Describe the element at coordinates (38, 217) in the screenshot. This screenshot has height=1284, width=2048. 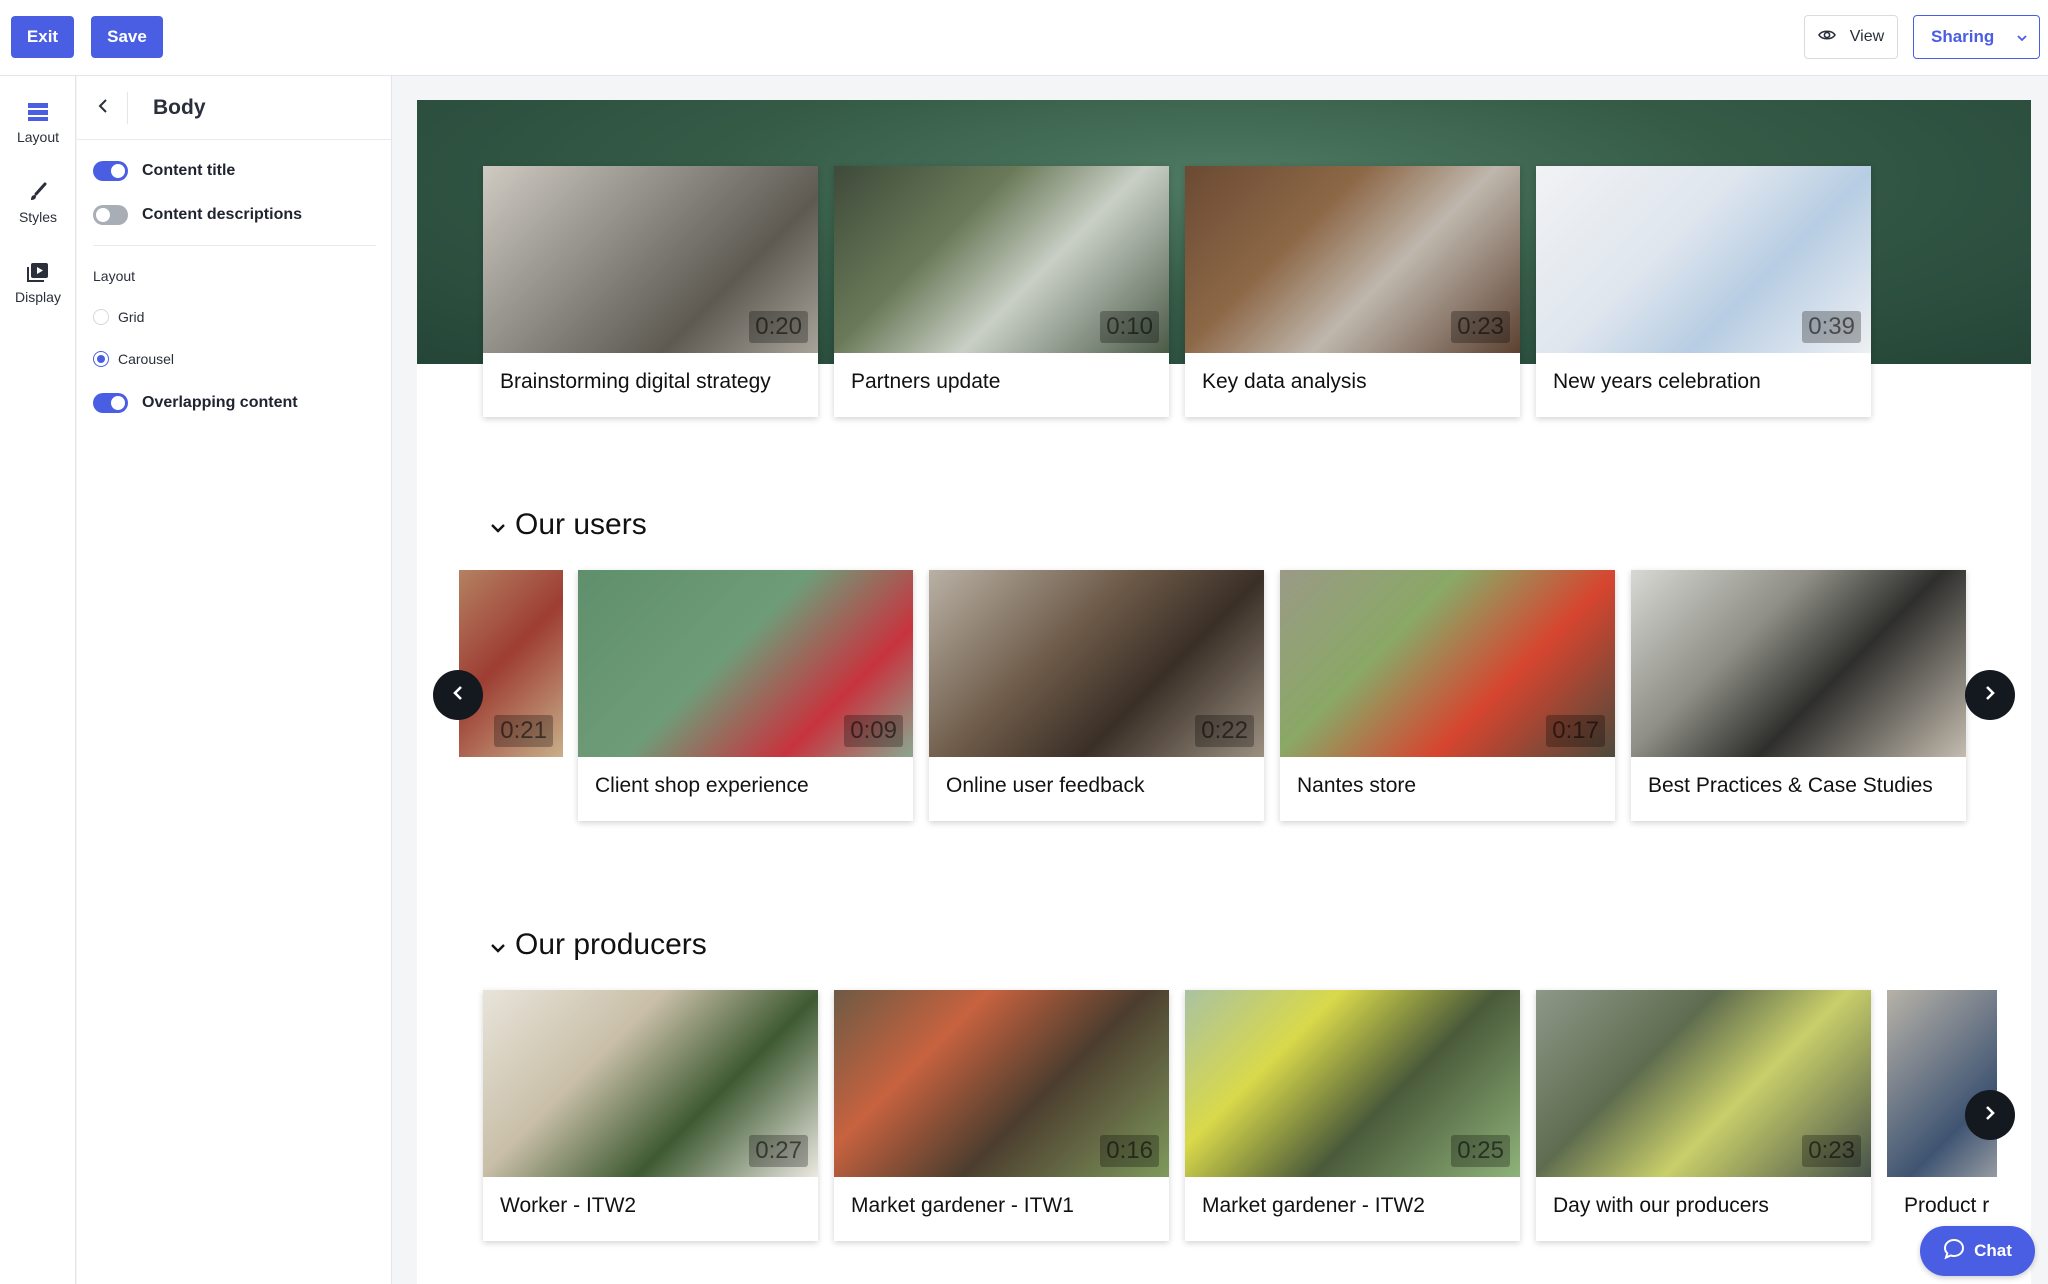
I see `rail-item-label: Styles` at that location.